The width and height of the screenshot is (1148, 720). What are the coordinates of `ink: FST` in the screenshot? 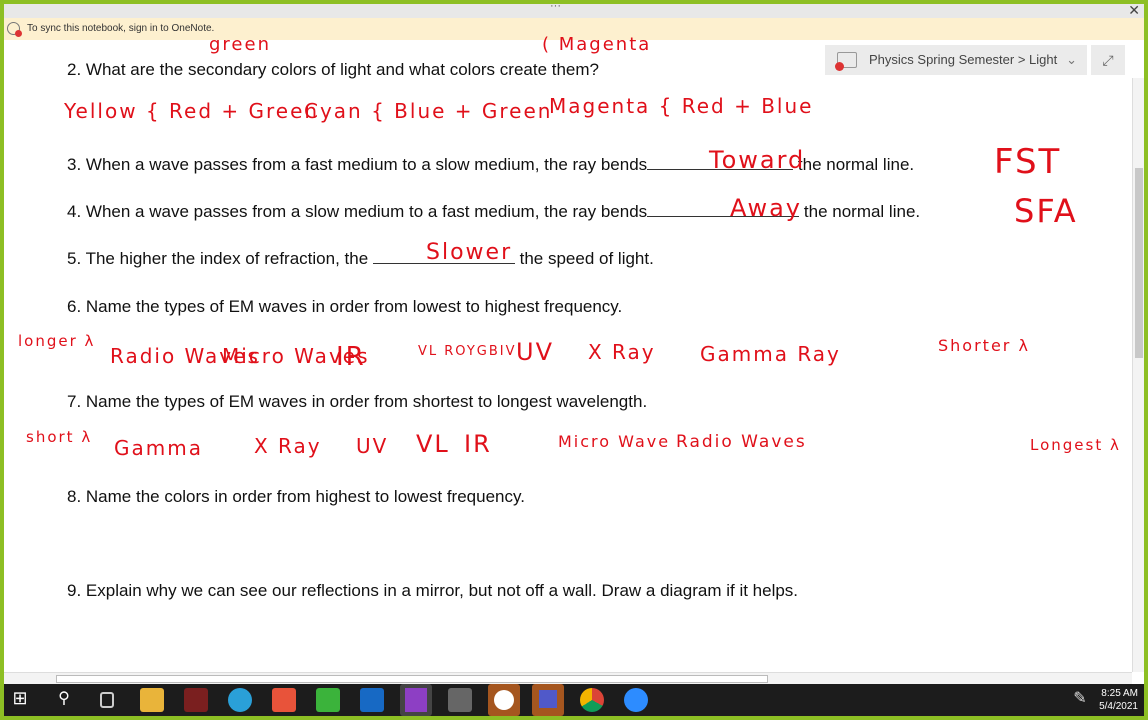 It's located at (1028, 162).